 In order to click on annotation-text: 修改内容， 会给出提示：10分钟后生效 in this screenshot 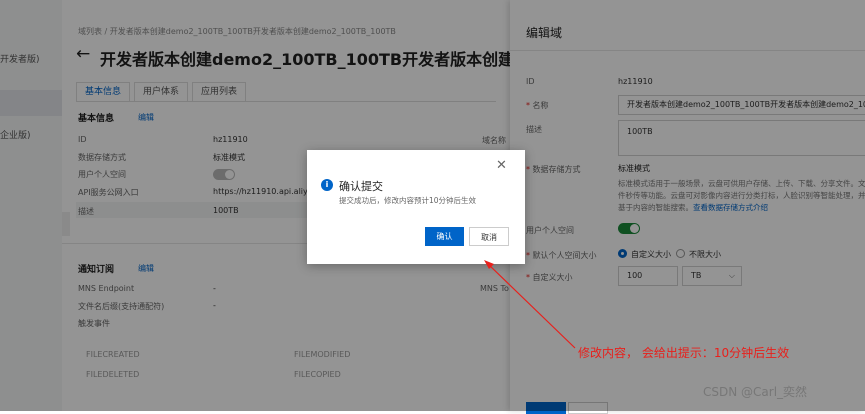, I will do `click(684, 353)`.